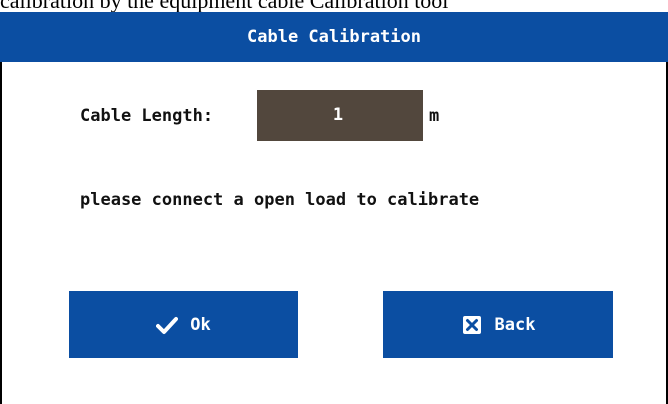 This screenshot has width=668, height=404. What do you see at coordinates (280, 200) in the screenshot?
I see `calibration-instruction: please connect a open load to calibrate` at bounding box center [280, 200].